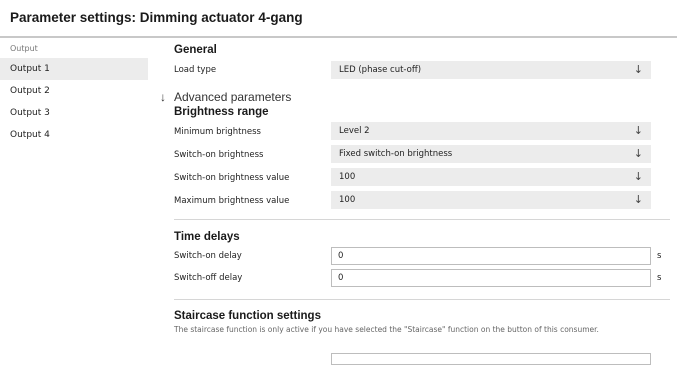 This screenshot has height=365, width=677. Describe the element at coordinates (207, 237) in the screenshot. I see `section-title-time-delays: Time delays` at that location.